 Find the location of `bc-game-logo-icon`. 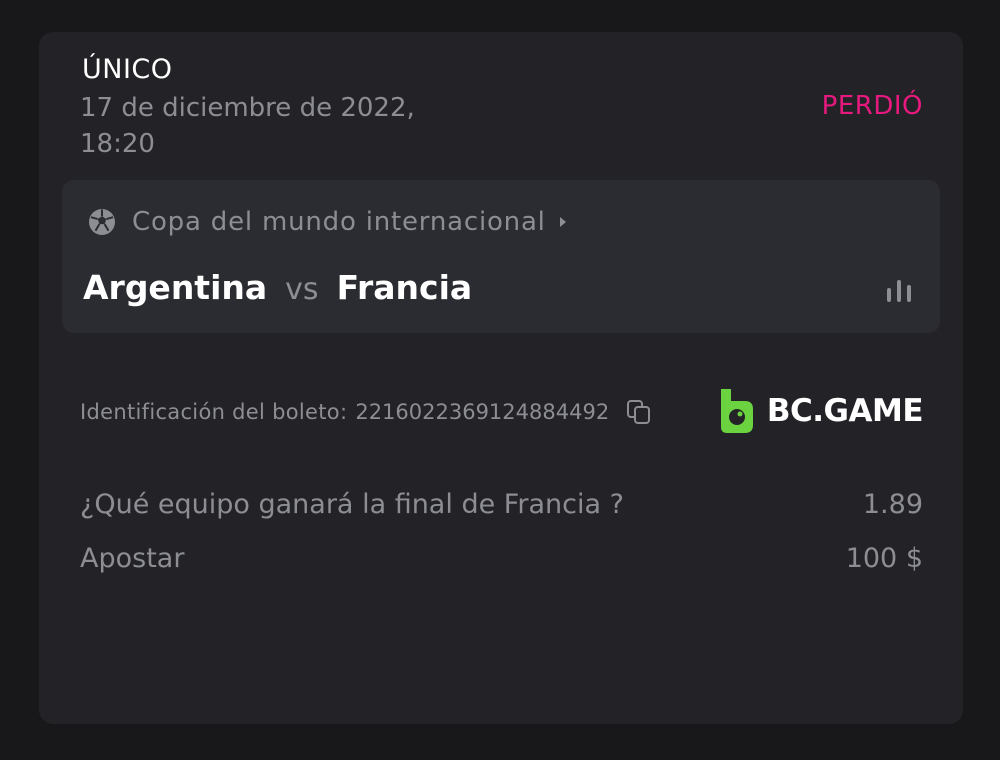

bc-game-logo-icon is located at coordinates (736, 411).